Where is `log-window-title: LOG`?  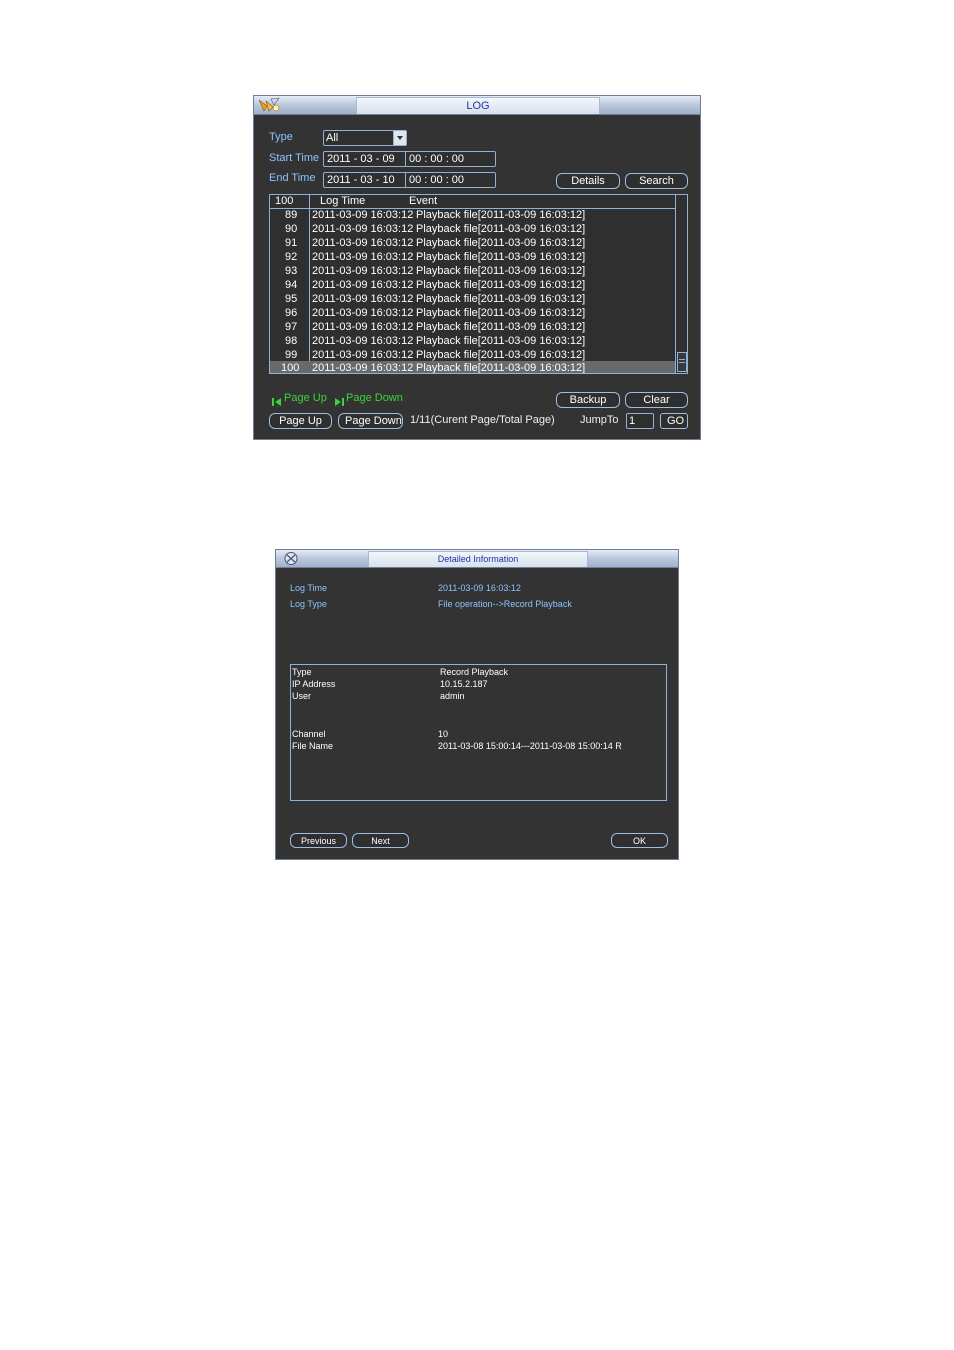 log-window-title: LOG is located at coordinates (478, 105).